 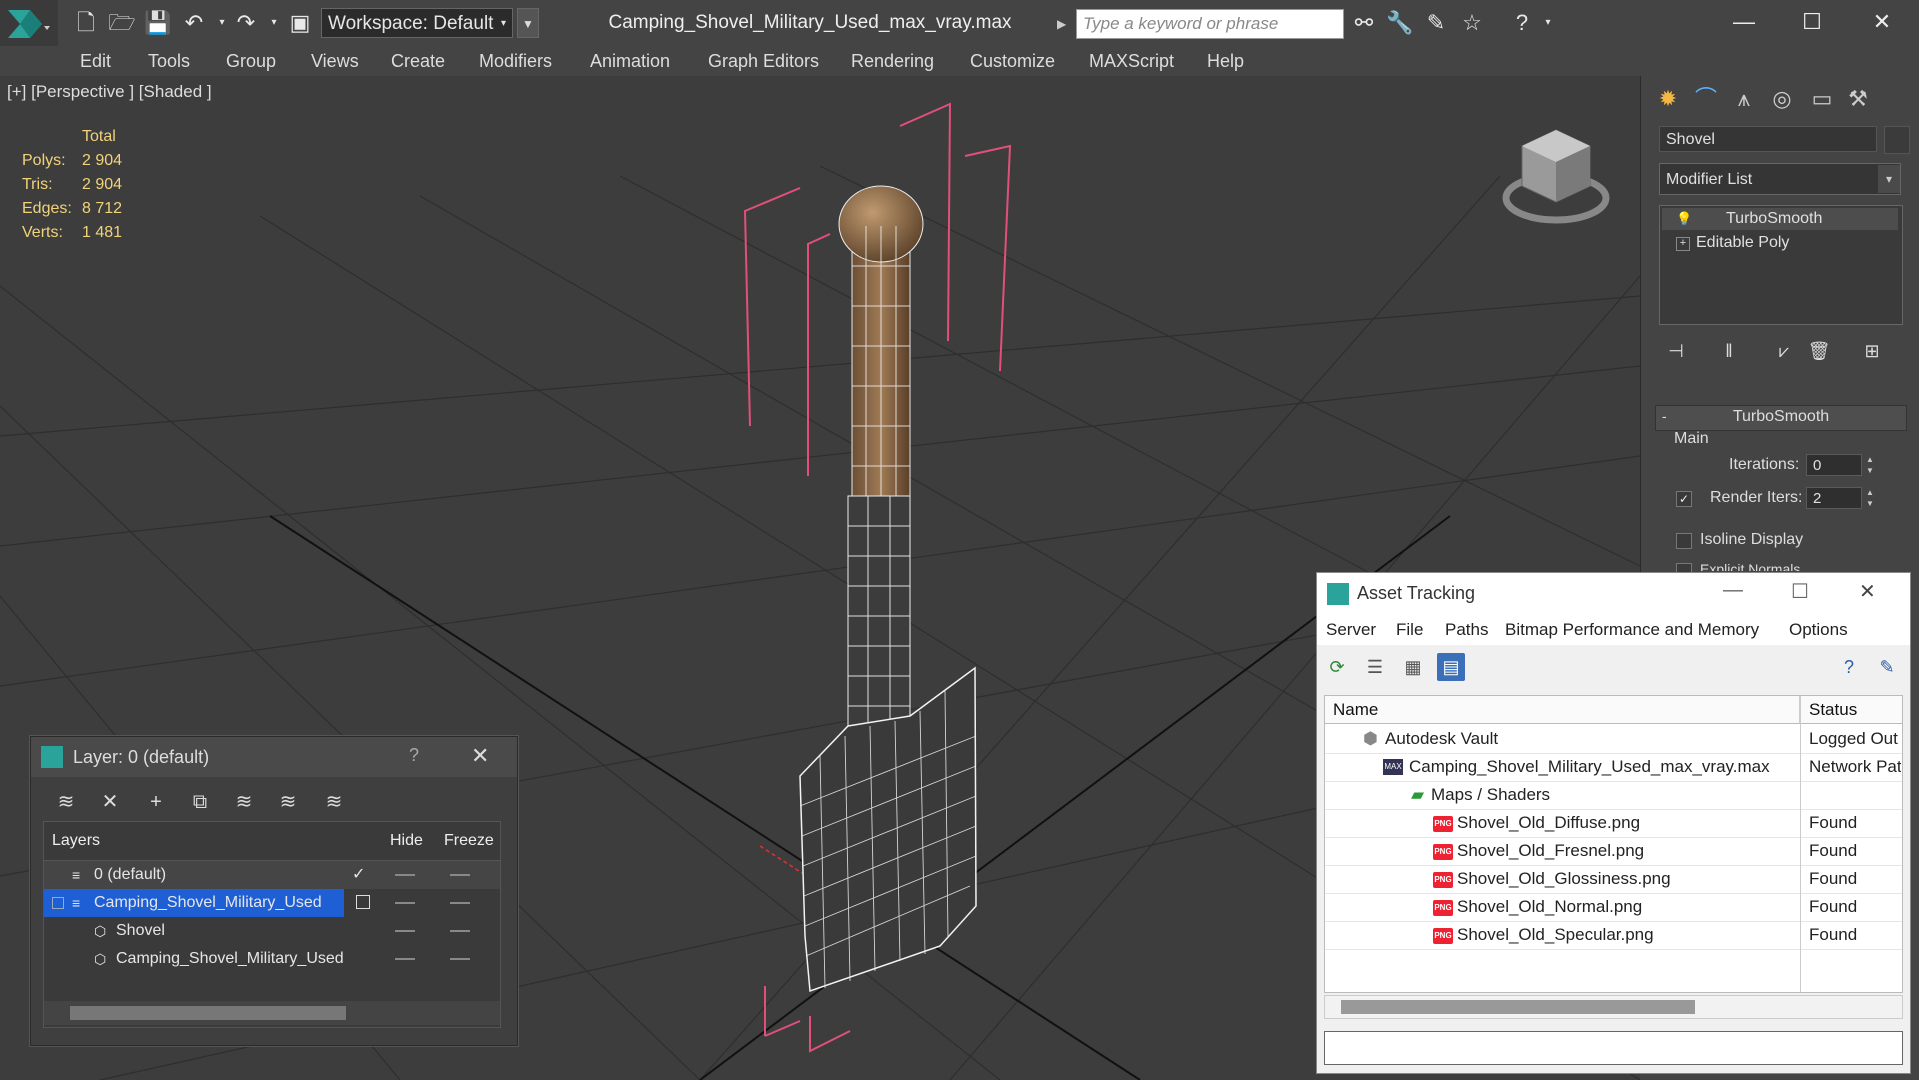 What do you see at coordinates (1818, 630) in the screenshot?
I see `menu-options: Options` at bounding box center [1818, 630].